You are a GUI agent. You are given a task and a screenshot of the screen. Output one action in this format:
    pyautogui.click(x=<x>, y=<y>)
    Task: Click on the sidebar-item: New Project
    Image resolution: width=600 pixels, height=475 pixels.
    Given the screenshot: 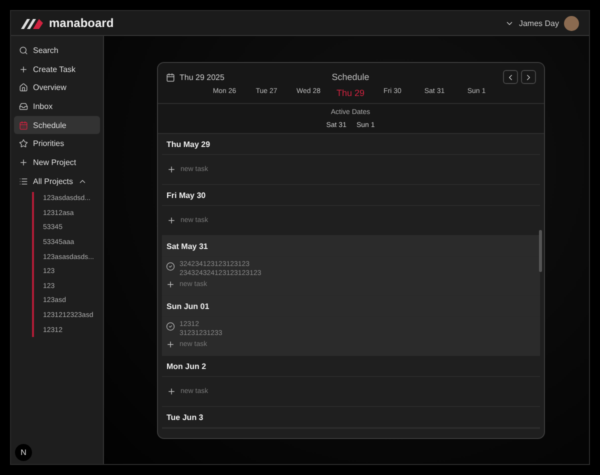 What is the action you would take?
    pyautogui.click(x=57, y=162)
    